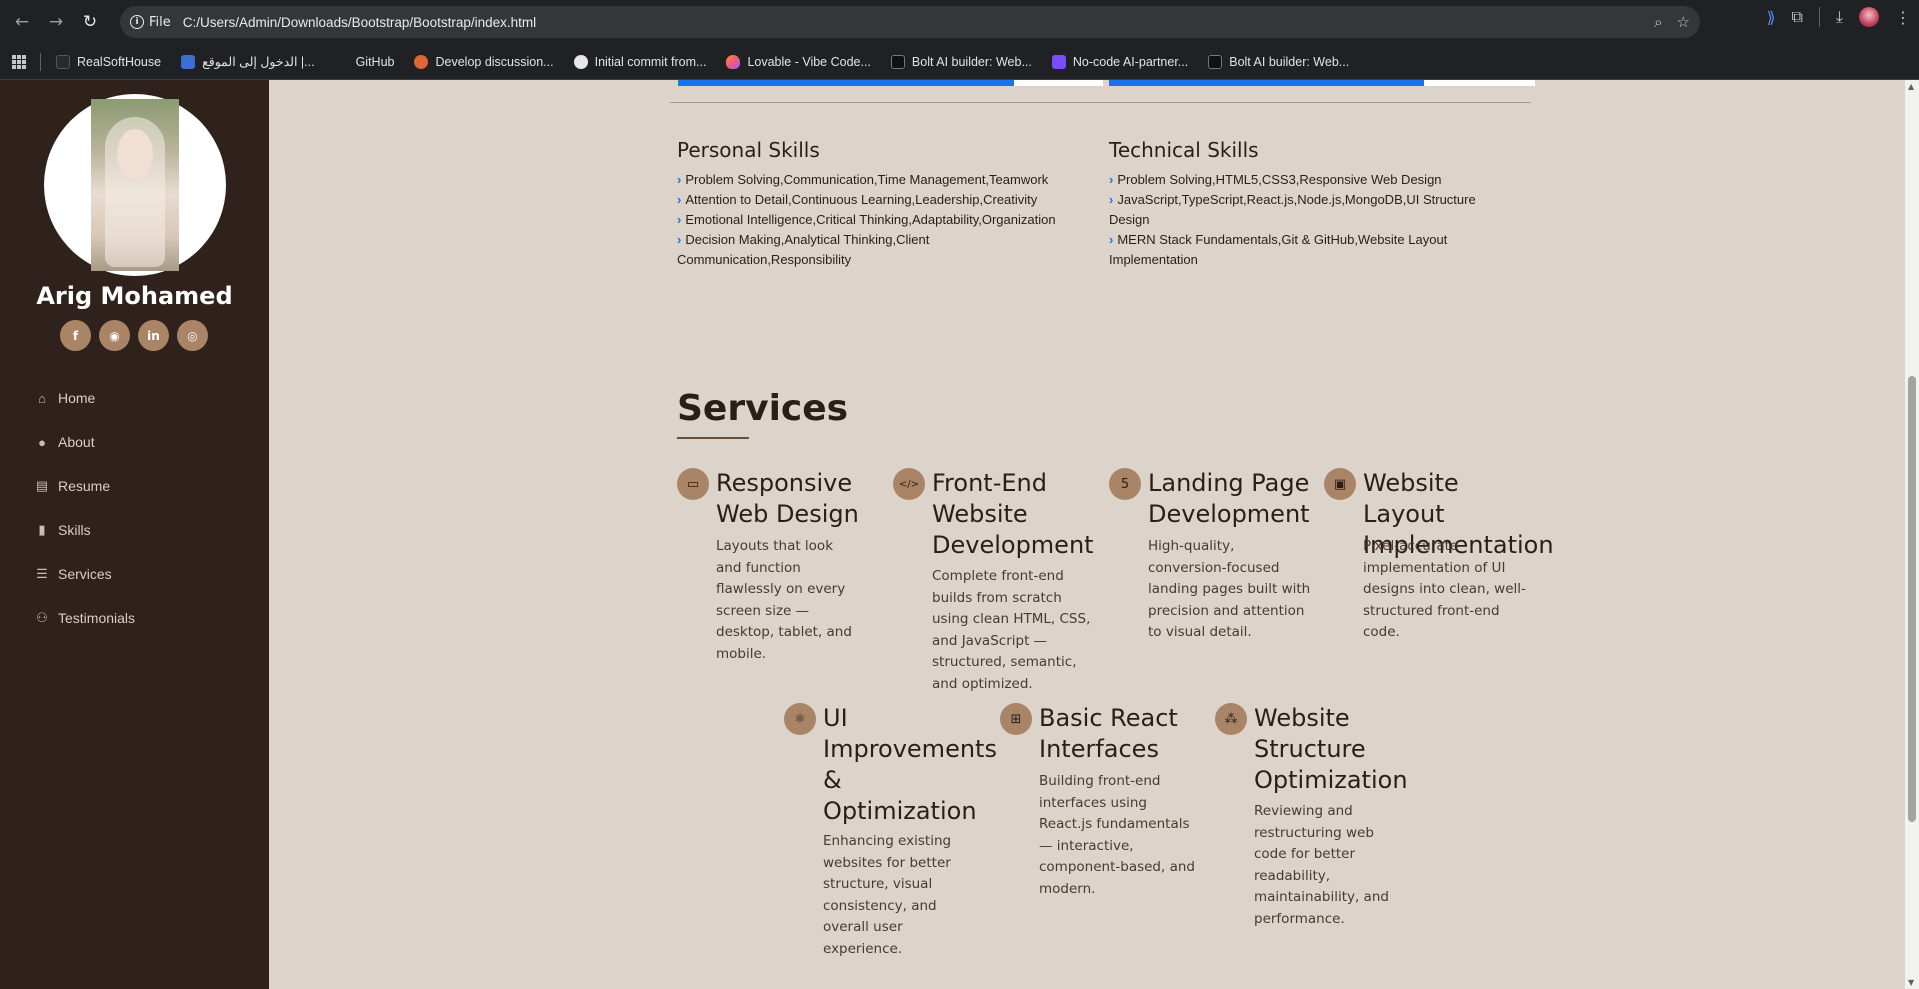  I want to click on service-title: UI Improvements & Optimization, so click(910, 764).